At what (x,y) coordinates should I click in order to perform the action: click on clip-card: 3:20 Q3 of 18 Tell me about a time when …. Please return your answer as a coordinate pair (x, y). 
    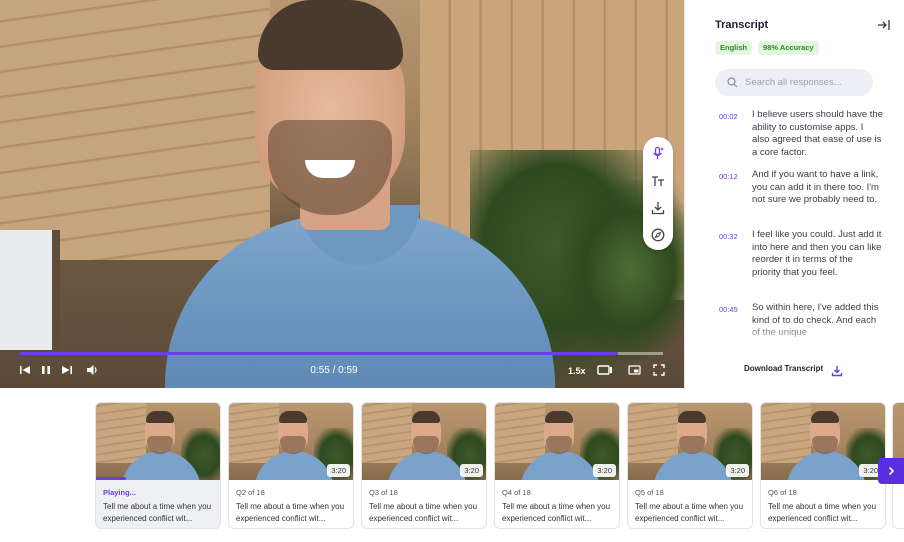
    Looking at the image, I should click on (424, 465).